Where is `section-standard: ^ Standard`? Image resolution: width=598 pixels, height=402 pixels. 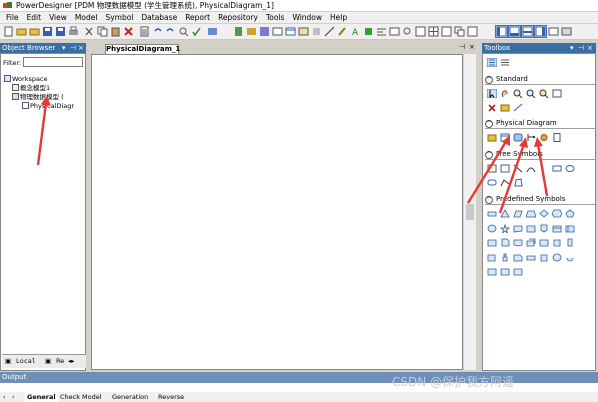
section-standard: ^ Standard is located at coordinates (540, 79).